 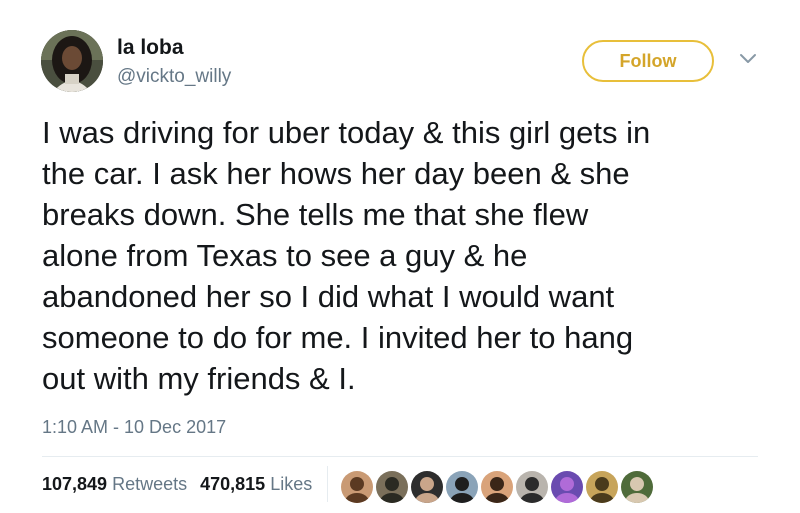 What do you see at coordinates (327, 484) in the screenshot?
I see `stats-divider` at bounding box center [327, 484].